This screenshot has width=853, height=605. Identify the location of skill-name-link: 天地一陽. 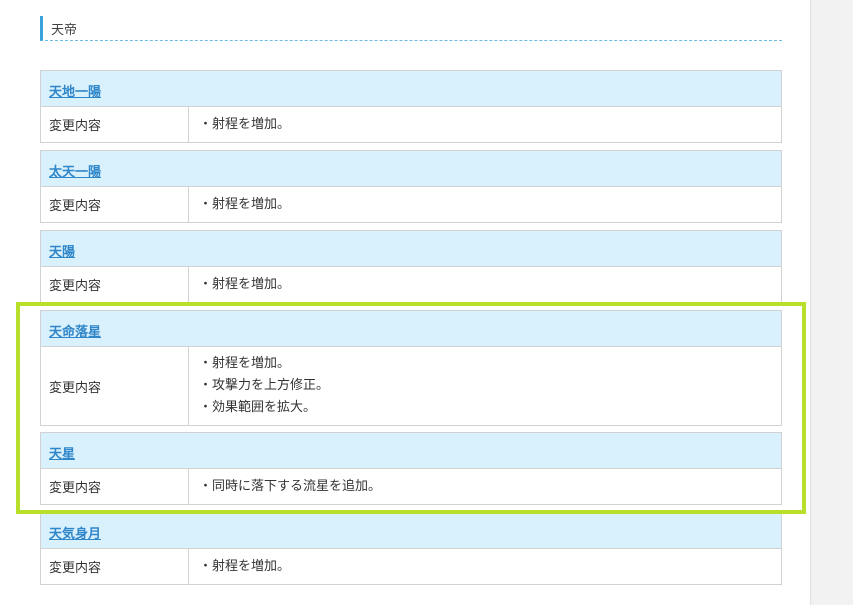
(75, 90).